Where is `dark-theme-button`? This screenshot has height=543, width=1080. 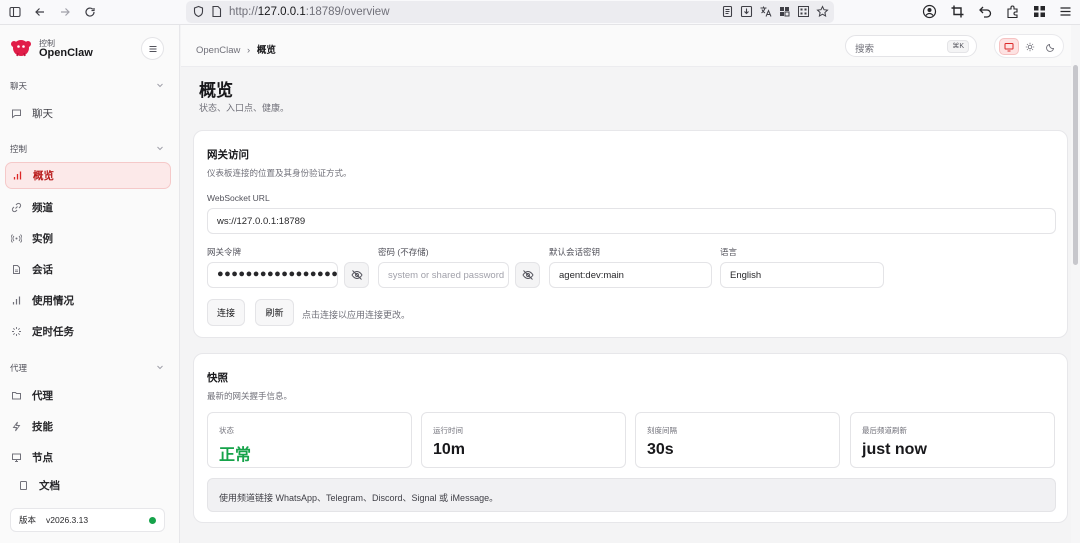
dark-theme-button is located at coordinates (1051, 46).